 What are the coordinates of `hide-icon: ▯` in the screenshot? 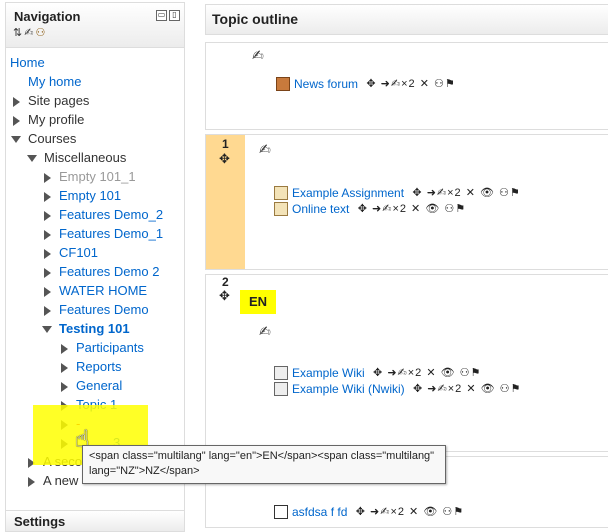 It's located at (174, 15).